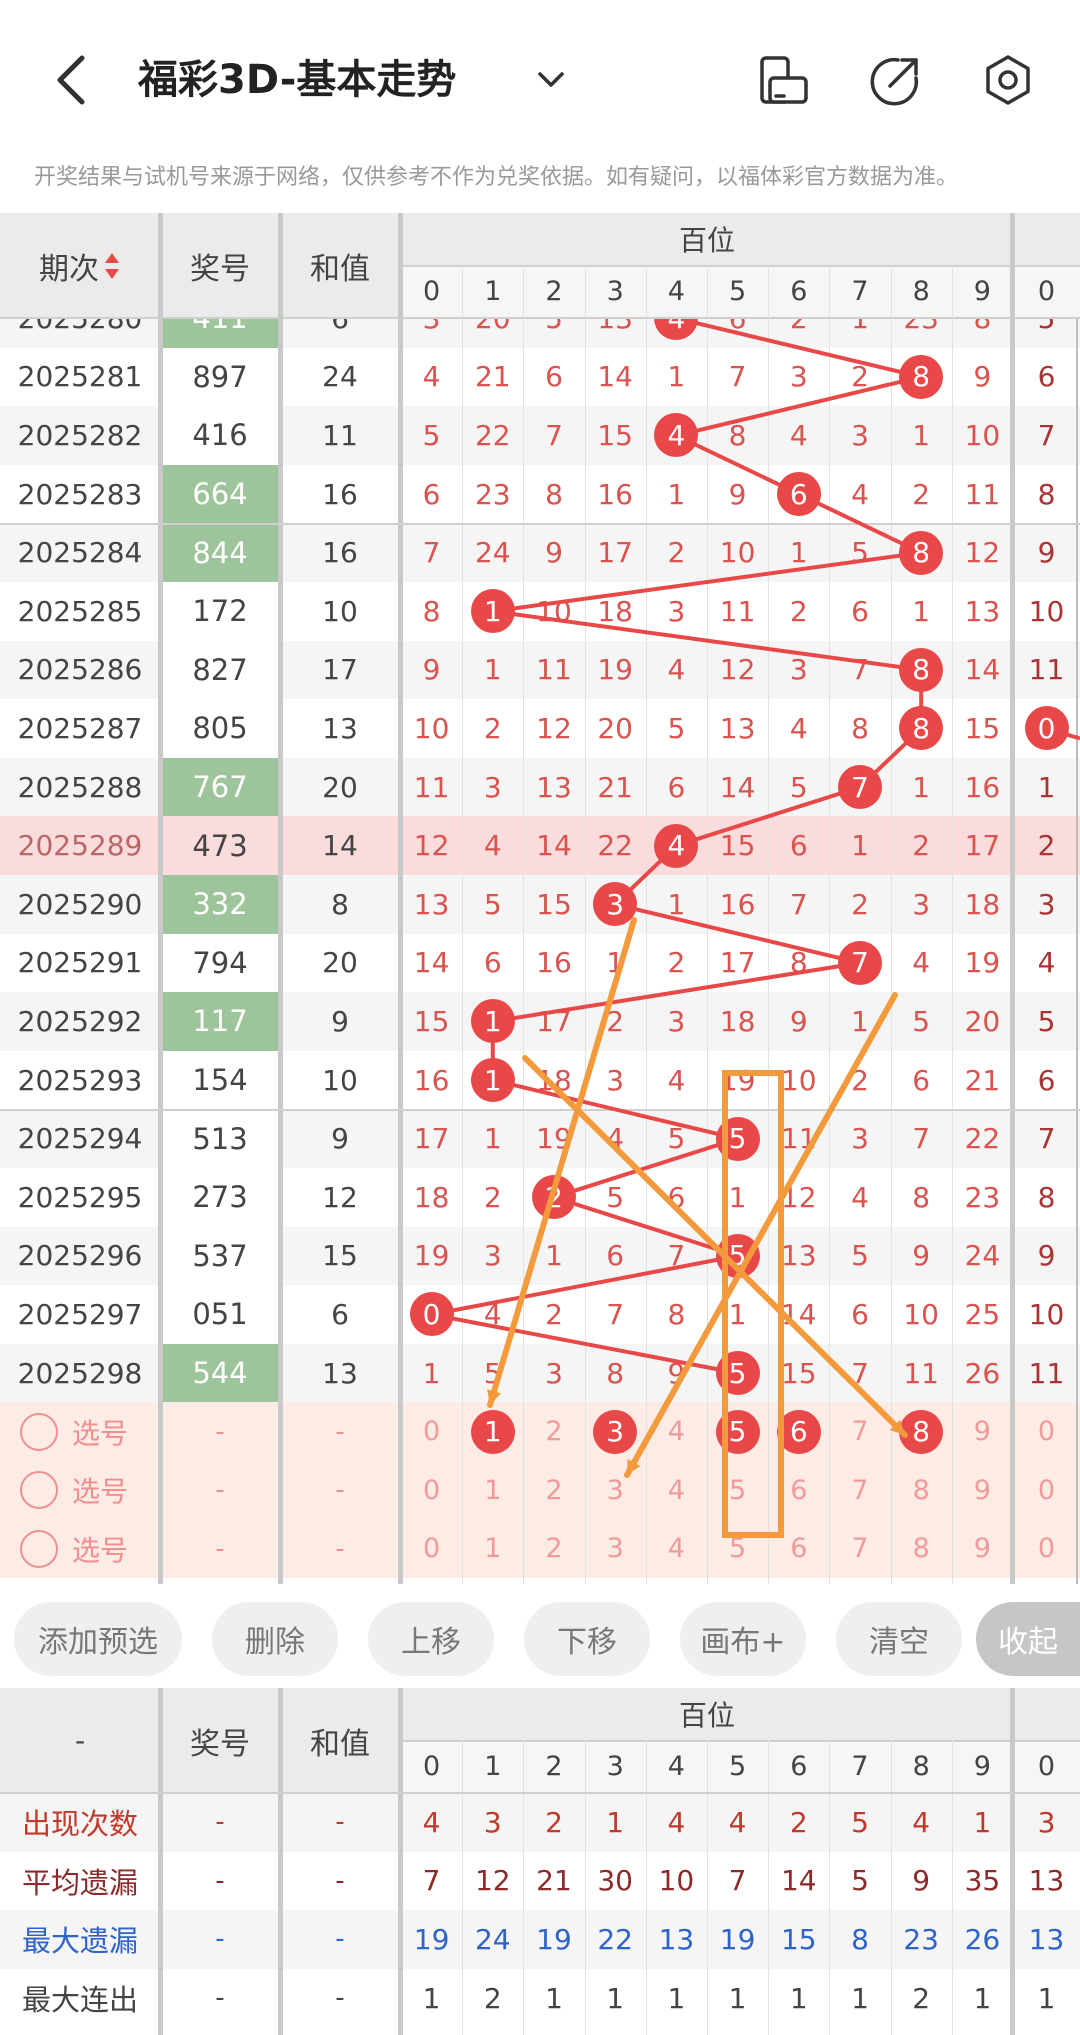 This screenshot has width=1080, height=2035. What do you see at coordinates (615, 1373) in the screenshot?
I see `omission-value: 8` at bounding box center [615, 1373].